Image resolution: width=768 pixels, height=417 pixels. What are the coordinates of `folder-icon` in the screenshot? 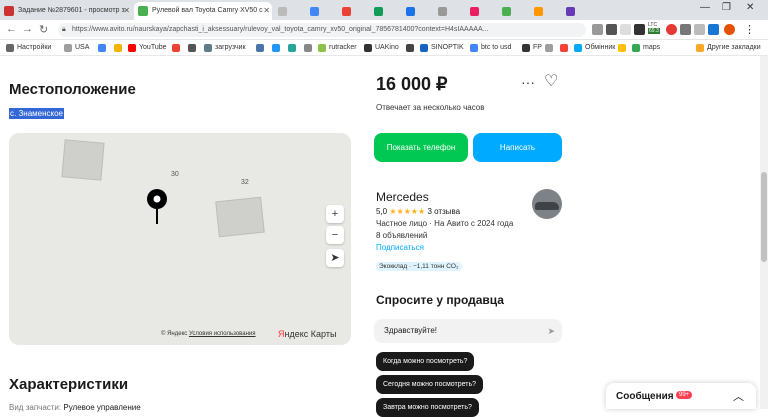 It's located at (68, 48).